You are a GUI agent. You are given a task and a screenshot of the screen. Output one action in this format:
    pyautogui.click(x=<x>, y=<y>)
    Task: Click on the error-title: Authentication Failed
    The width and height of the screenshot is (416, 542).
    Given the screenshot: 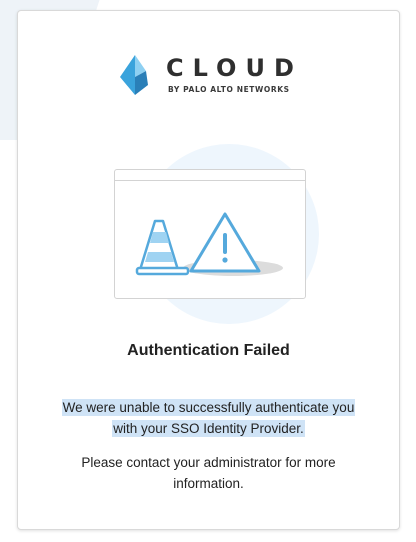 What is the action you would take?
    pyautogui.click(x=208, y=350)
    